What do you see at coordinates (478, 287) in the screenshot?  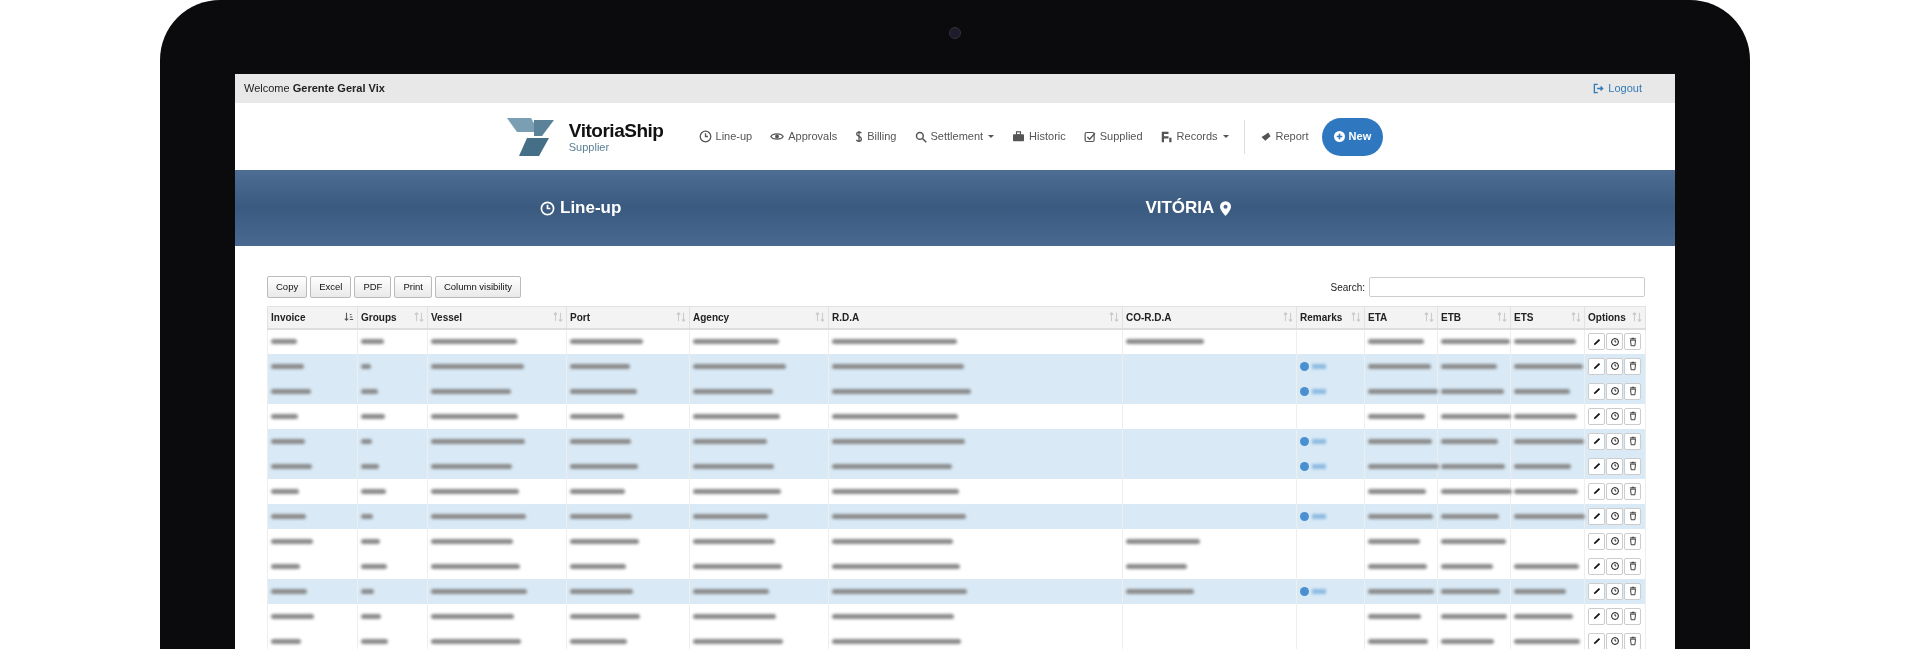 I see `export-button: Column visibility` at bounding box center [478, 287].